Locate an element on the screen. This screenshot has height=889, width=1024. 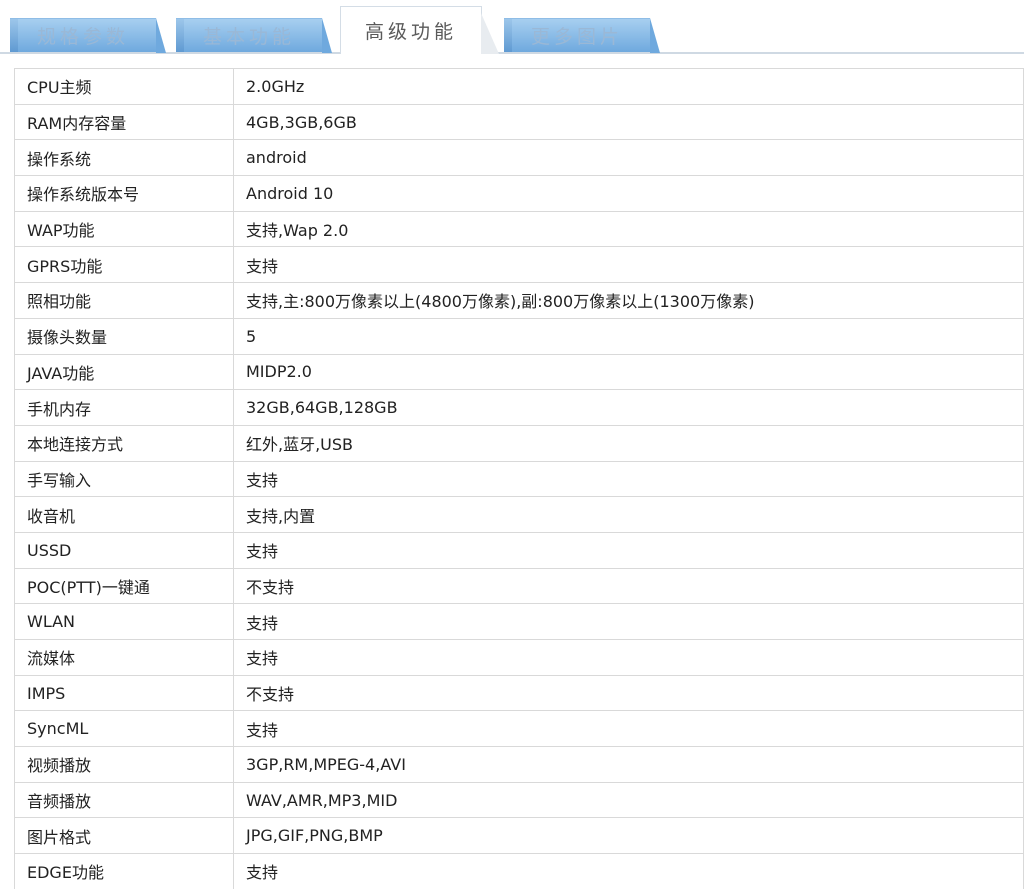
tab-bar: 规格参数 基本功能 高级功能 更多图片 is located at coordinates (512, 28).